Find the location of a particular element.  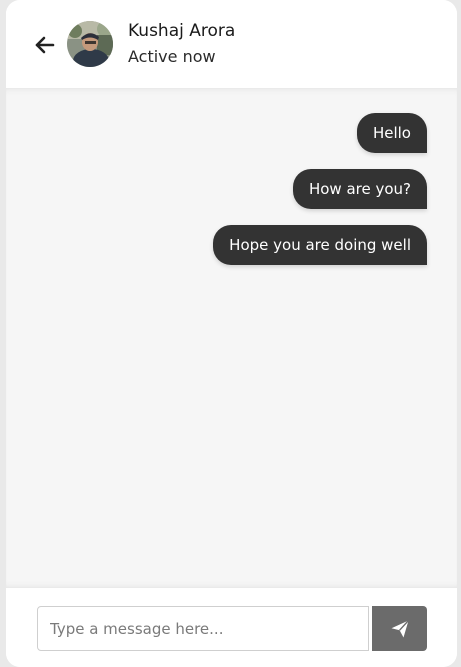

chat-header: Kushaj Arora Active now is located at coordinates (231, 44).